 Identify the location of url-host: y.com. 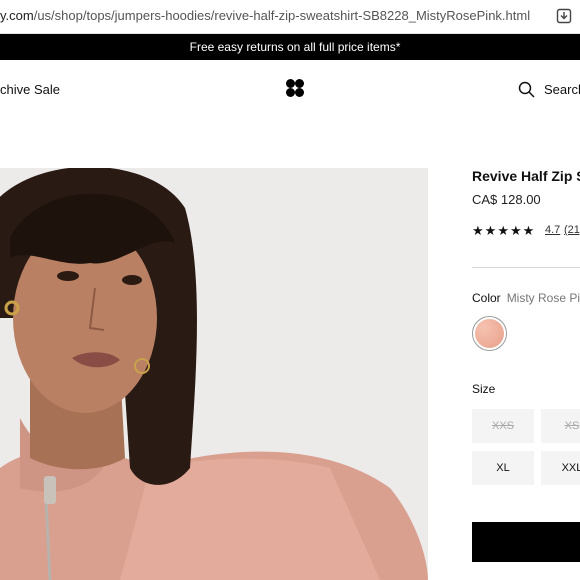
(17, 15).